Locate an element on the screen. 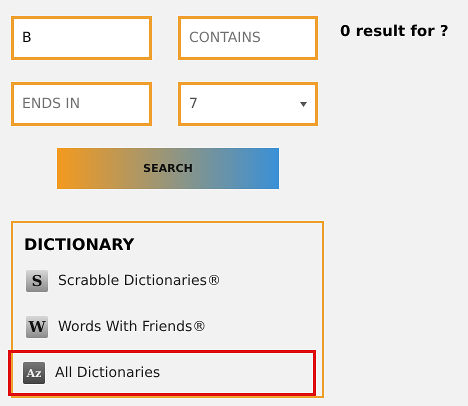 The width and height of the screenshot is (468, 406). length-dropdown: 7 is located at coordinates (248, 104).